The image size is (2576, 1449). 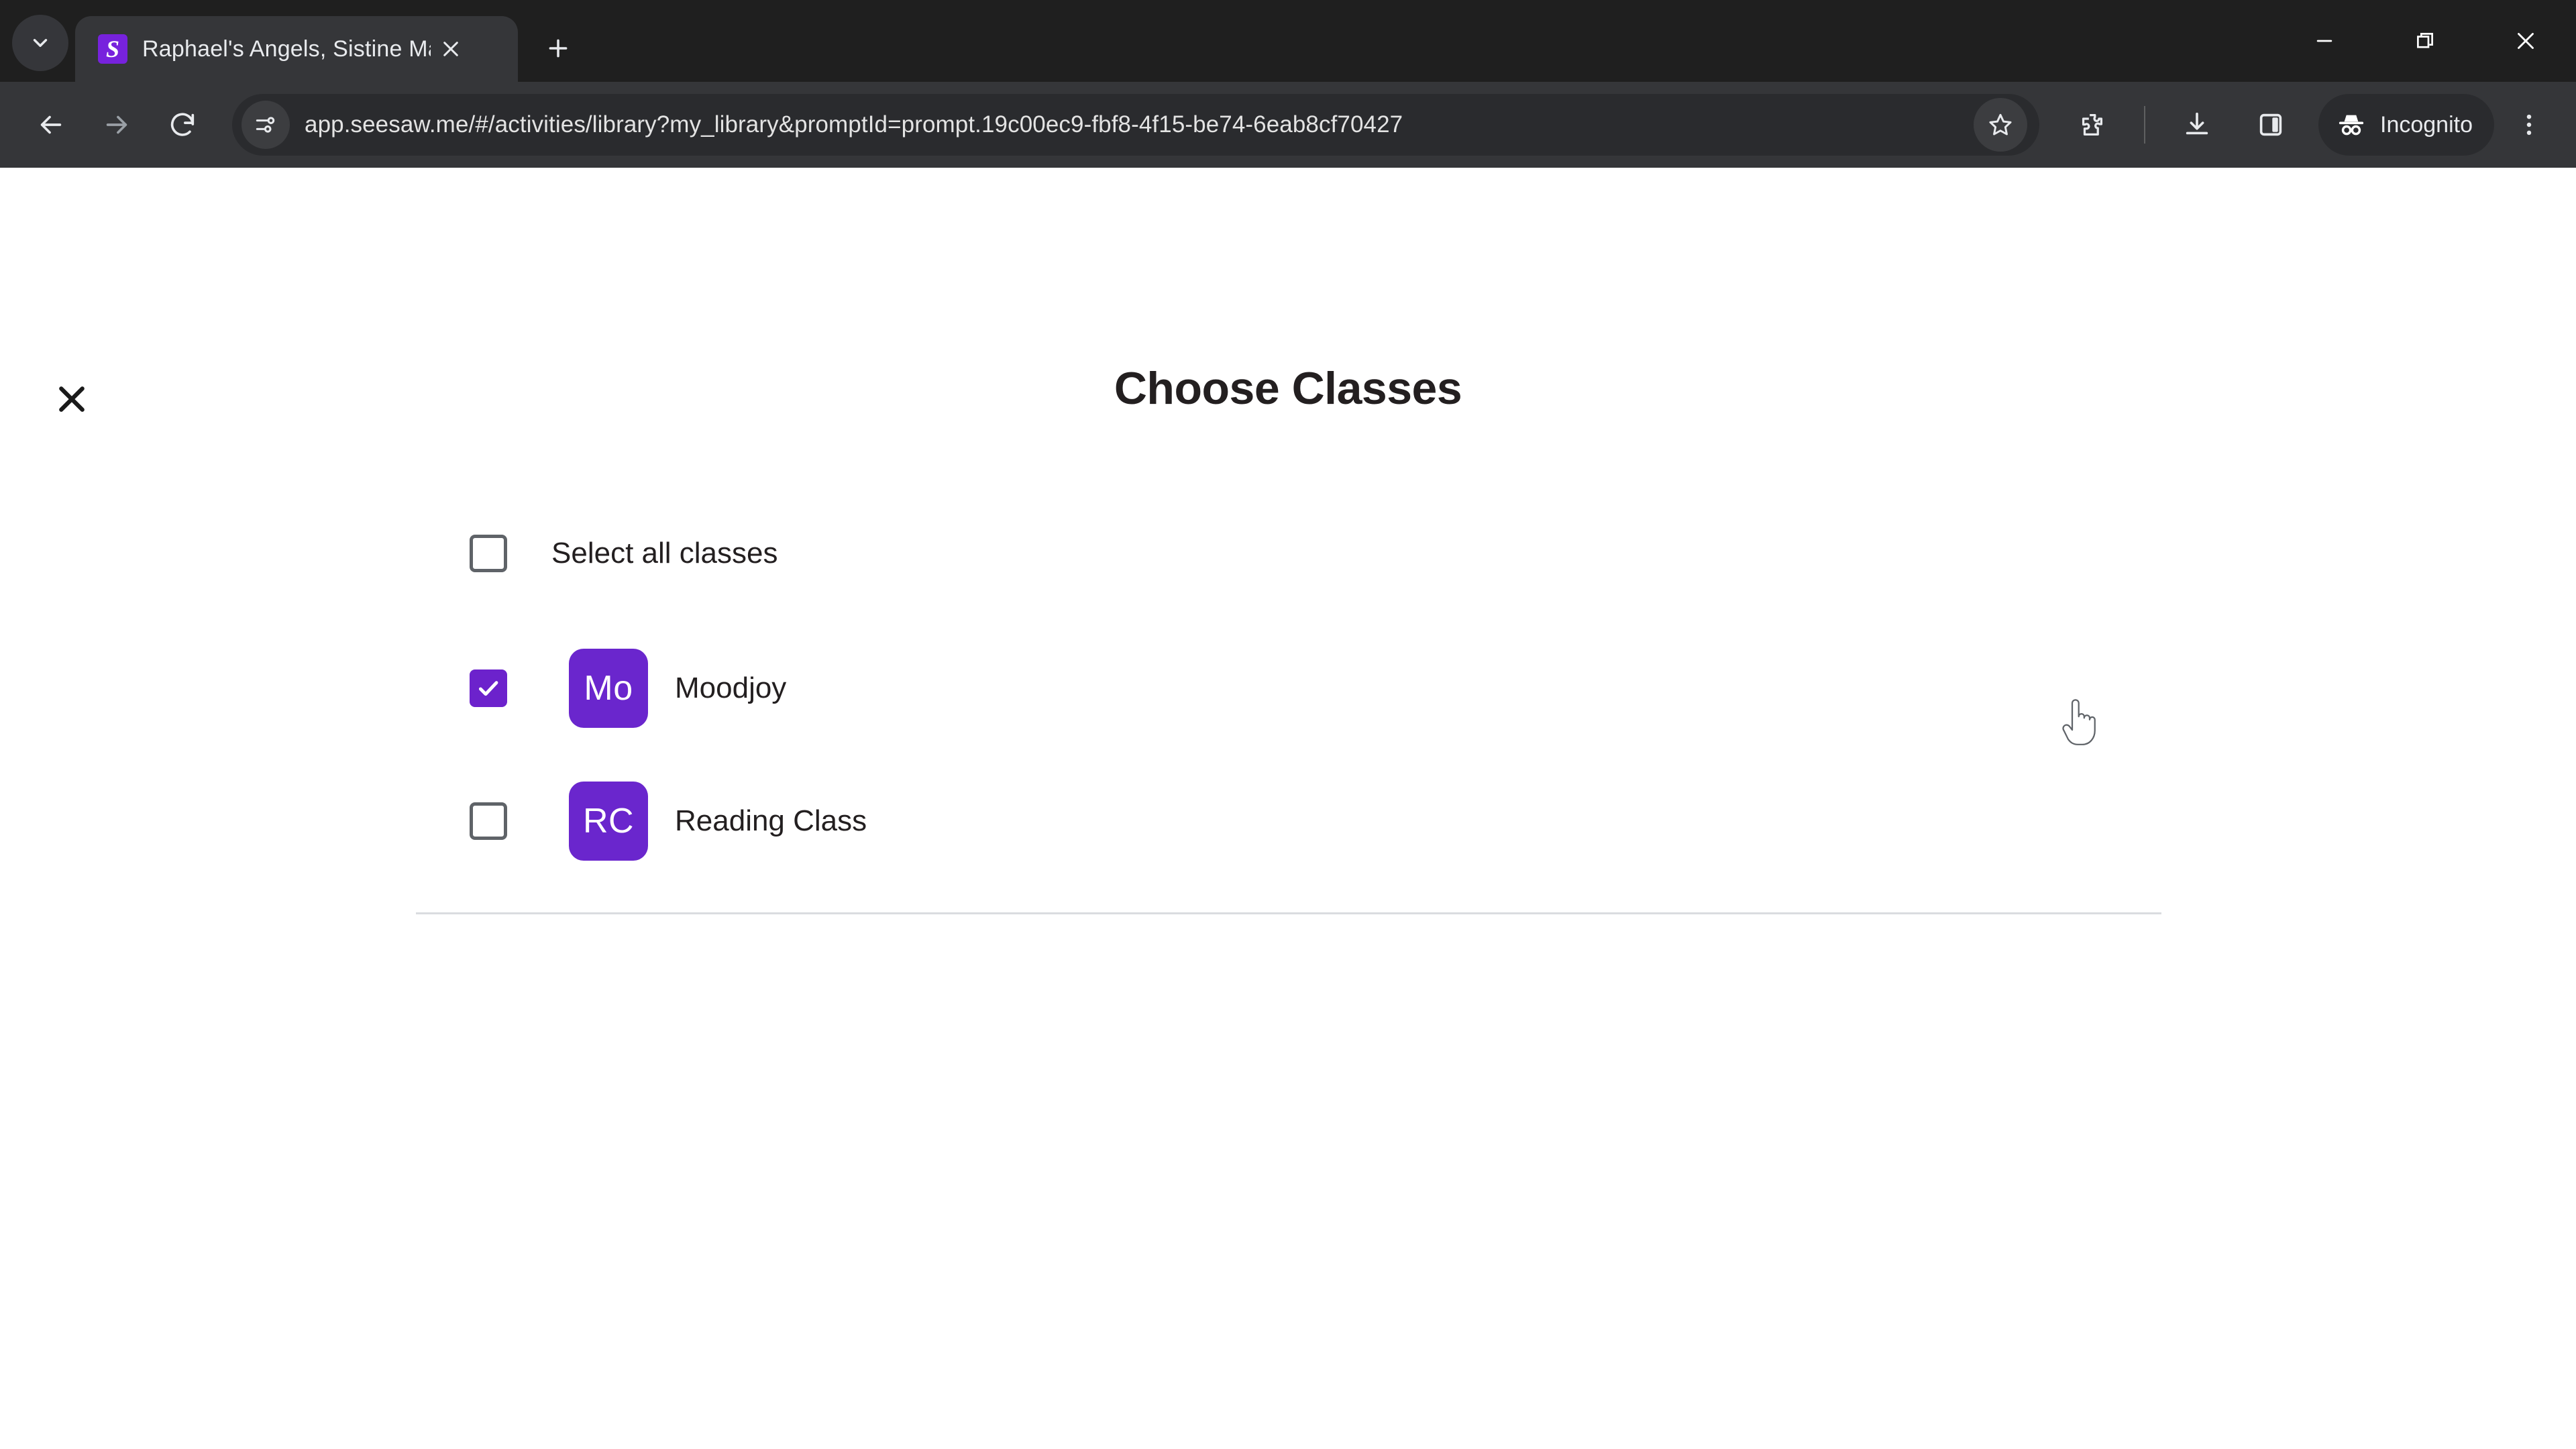 I want to click on avatar-initials: Mo, so click(x=608, y=688).